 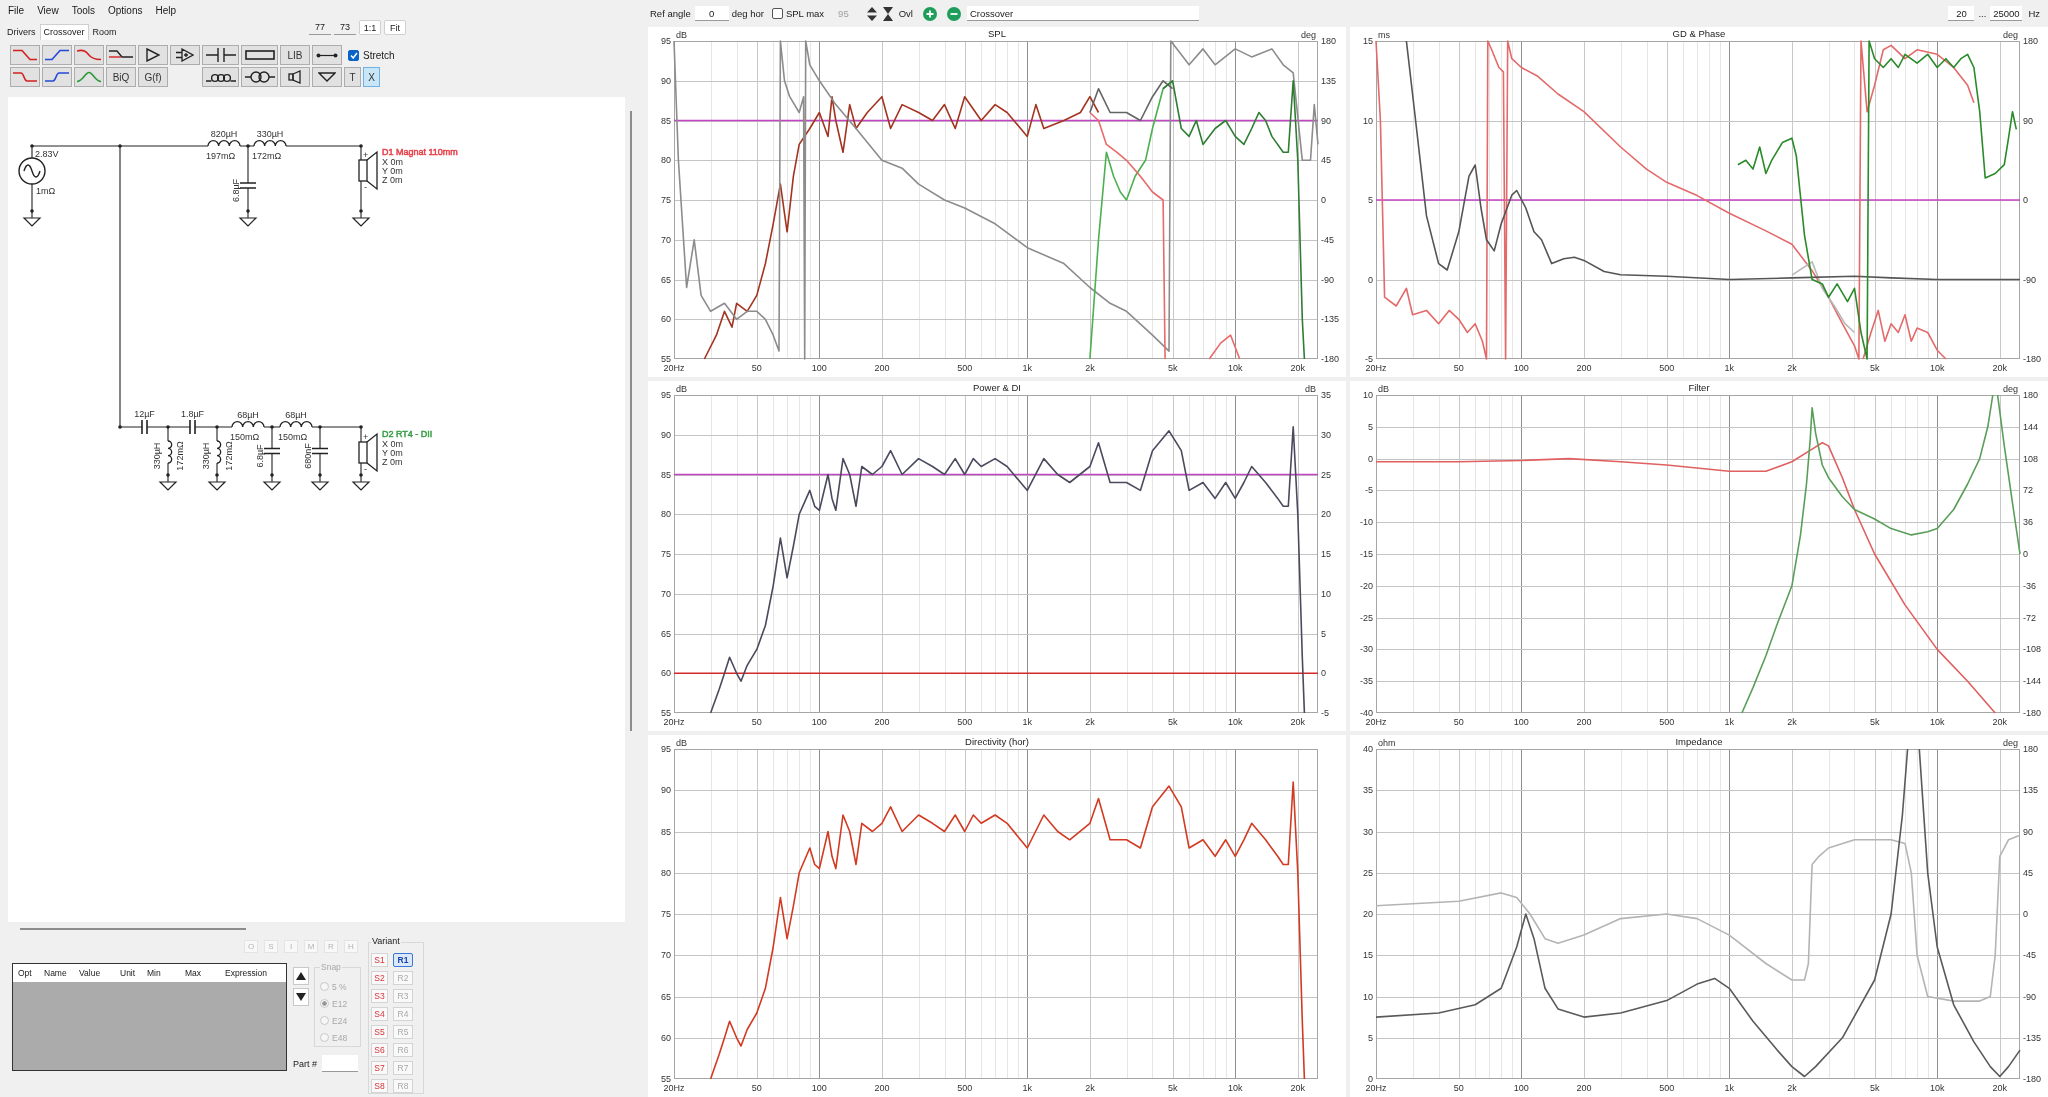 I want to click on tick-label: 85, so click(x=666, y=474).